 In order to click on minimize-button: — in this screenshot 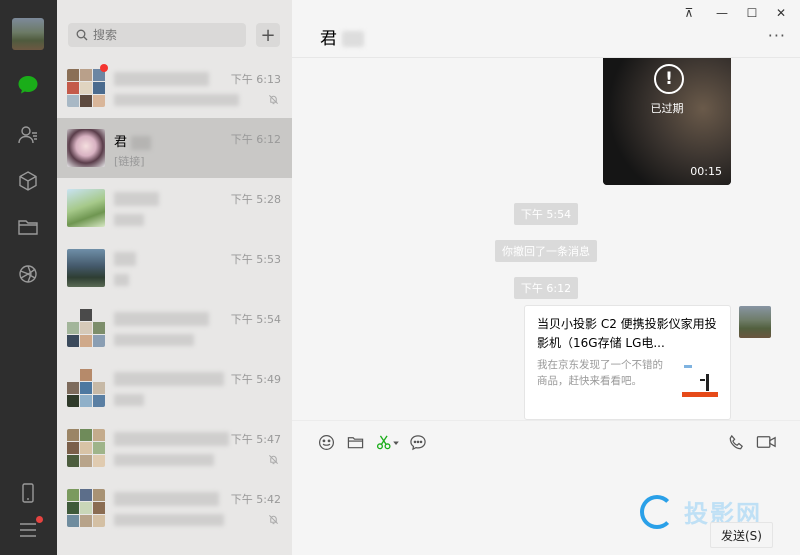, I will do `click(722, 13)`.